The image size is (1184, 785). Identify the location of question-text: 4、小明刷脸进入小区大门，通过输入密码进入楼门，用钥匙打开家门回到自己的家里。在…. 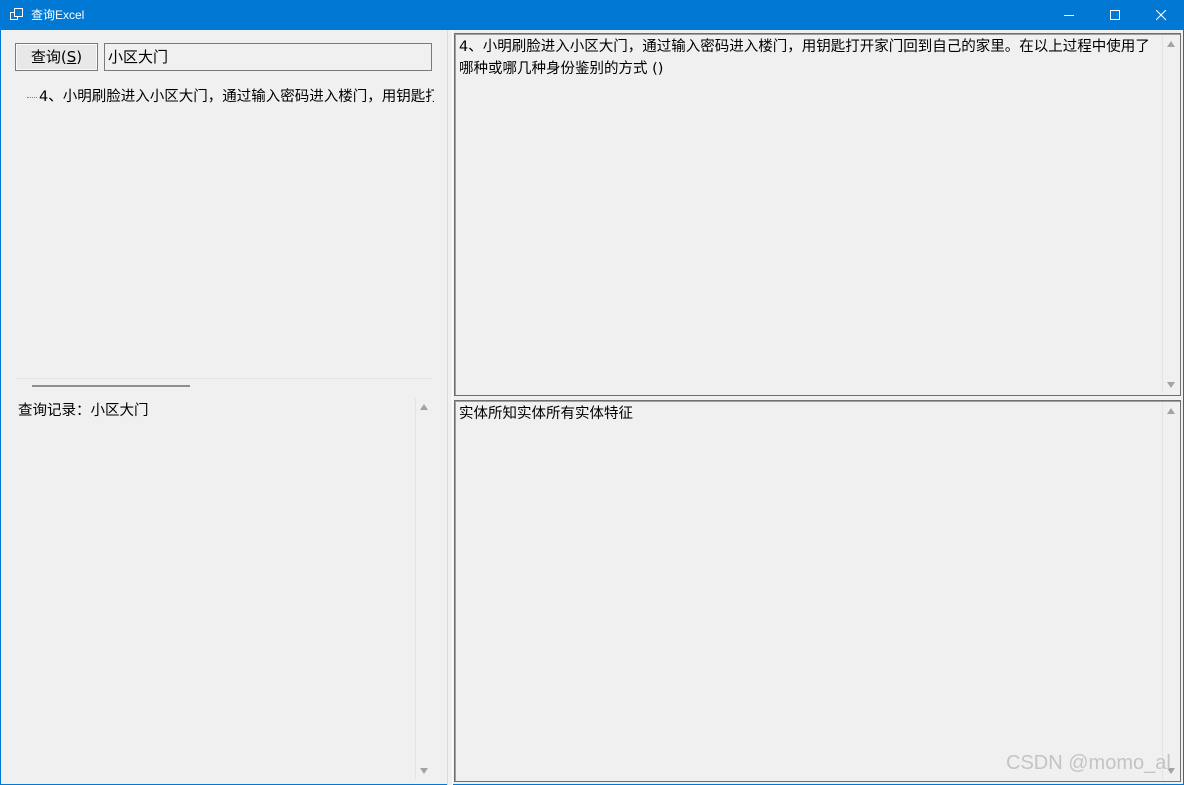
(804, 58).